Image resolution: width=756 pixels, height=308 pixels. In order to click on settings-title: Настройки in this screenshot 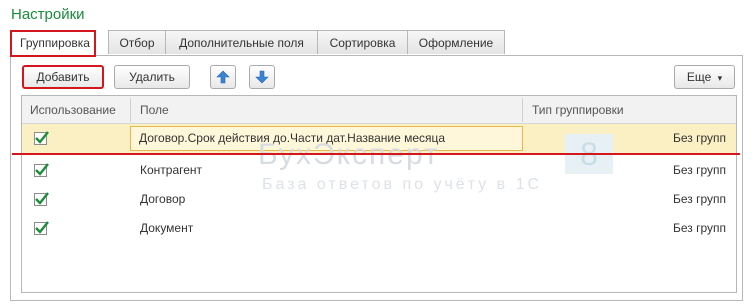, I will do `click(48, 14)`.